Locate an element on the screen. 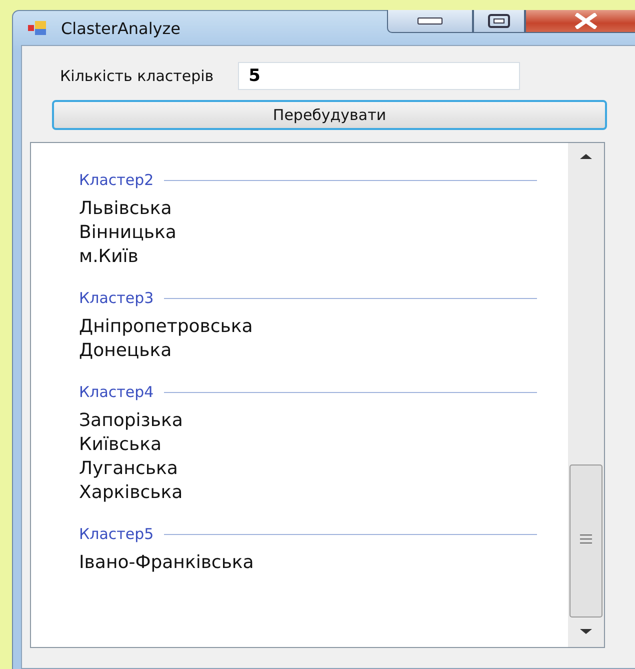  region-item: Запорізька is located at coordinates (131, 421).